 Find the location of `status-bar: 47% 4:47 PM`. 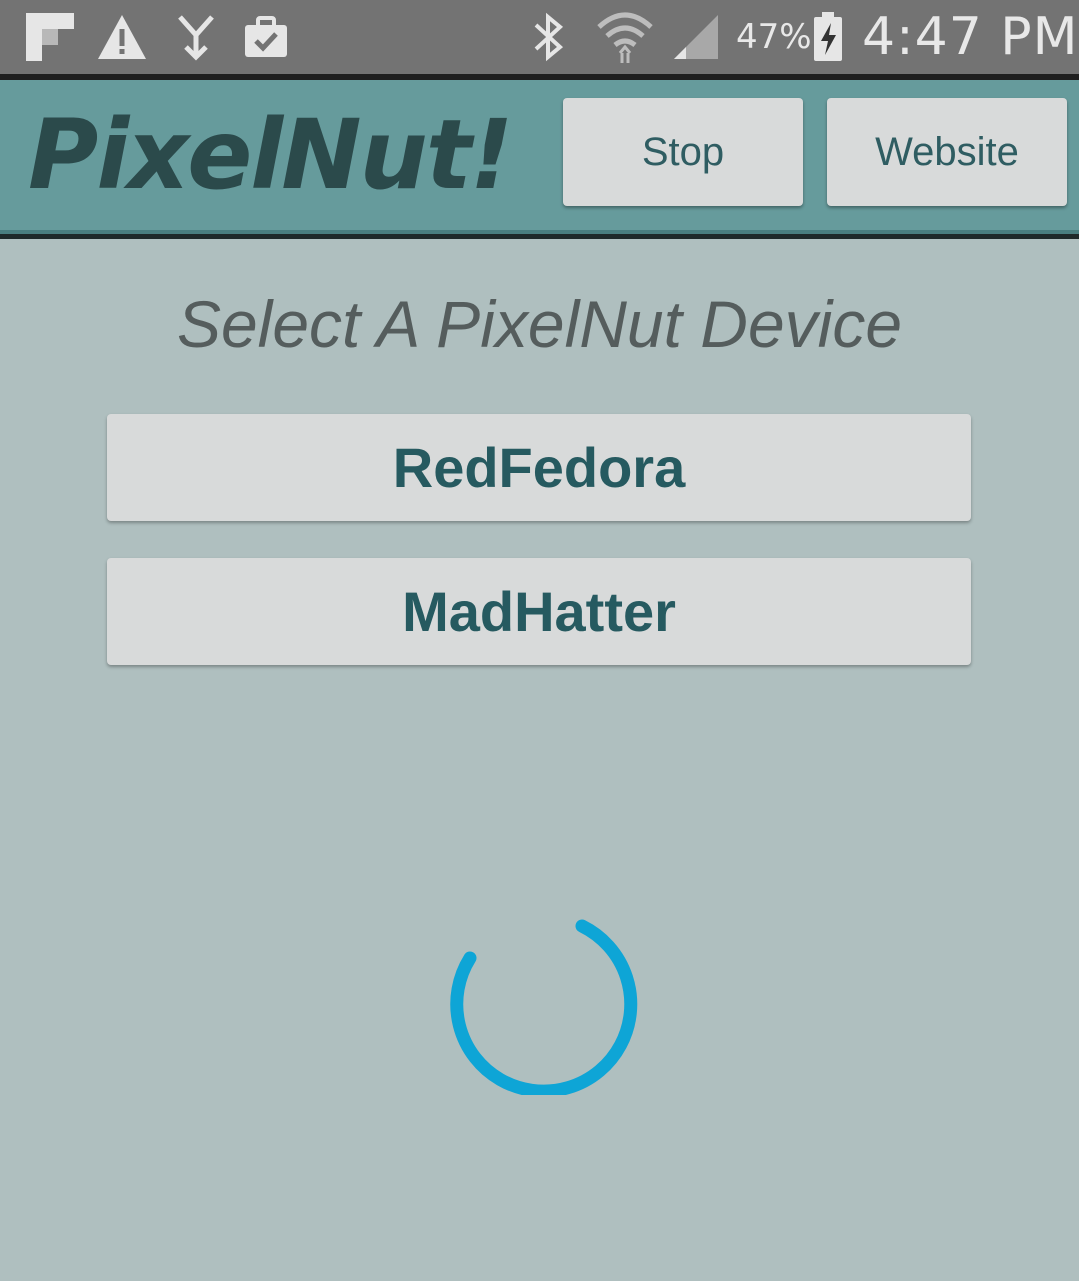

status-bar: 47% 4:47 PM is located at coordinates (539, 37).